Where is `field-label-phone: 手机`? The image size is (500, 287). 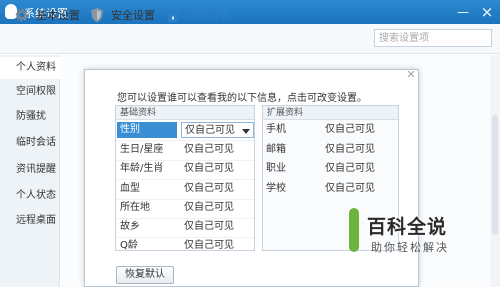 field-label-phone: 手机 is located at coordinates (286, 130).